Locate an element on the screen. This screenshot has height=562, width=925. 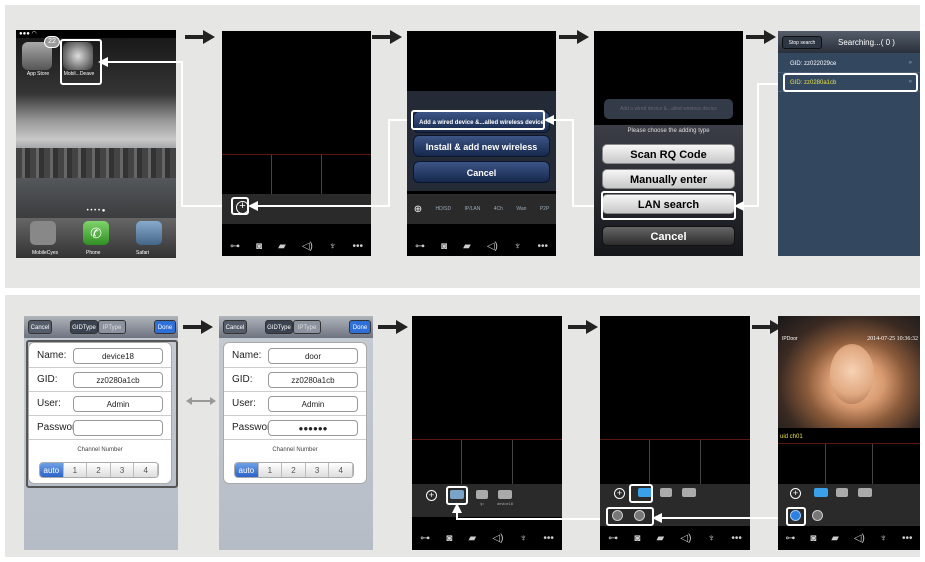
channel-2-button is located at coordinates (817, 515).